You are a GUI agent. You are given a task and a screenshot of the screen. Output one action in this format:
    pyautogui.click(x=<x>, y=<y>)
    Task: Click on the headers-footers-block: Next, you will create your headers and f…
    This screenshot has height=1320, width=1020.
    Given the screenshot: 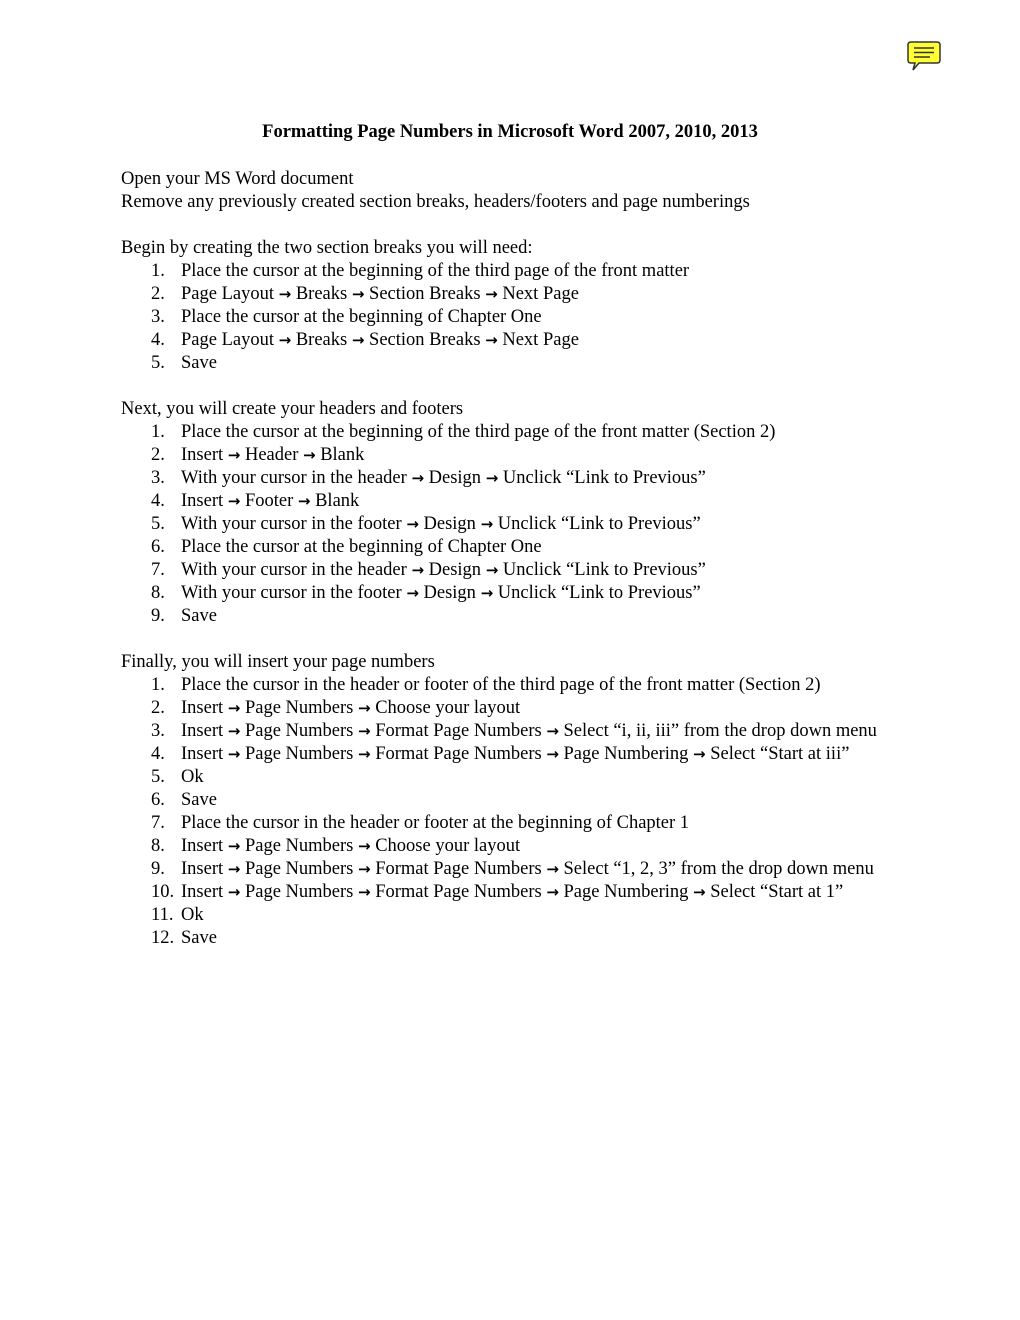 What is the action you would take?
    pyautogui.click(x=516, y=513)
    